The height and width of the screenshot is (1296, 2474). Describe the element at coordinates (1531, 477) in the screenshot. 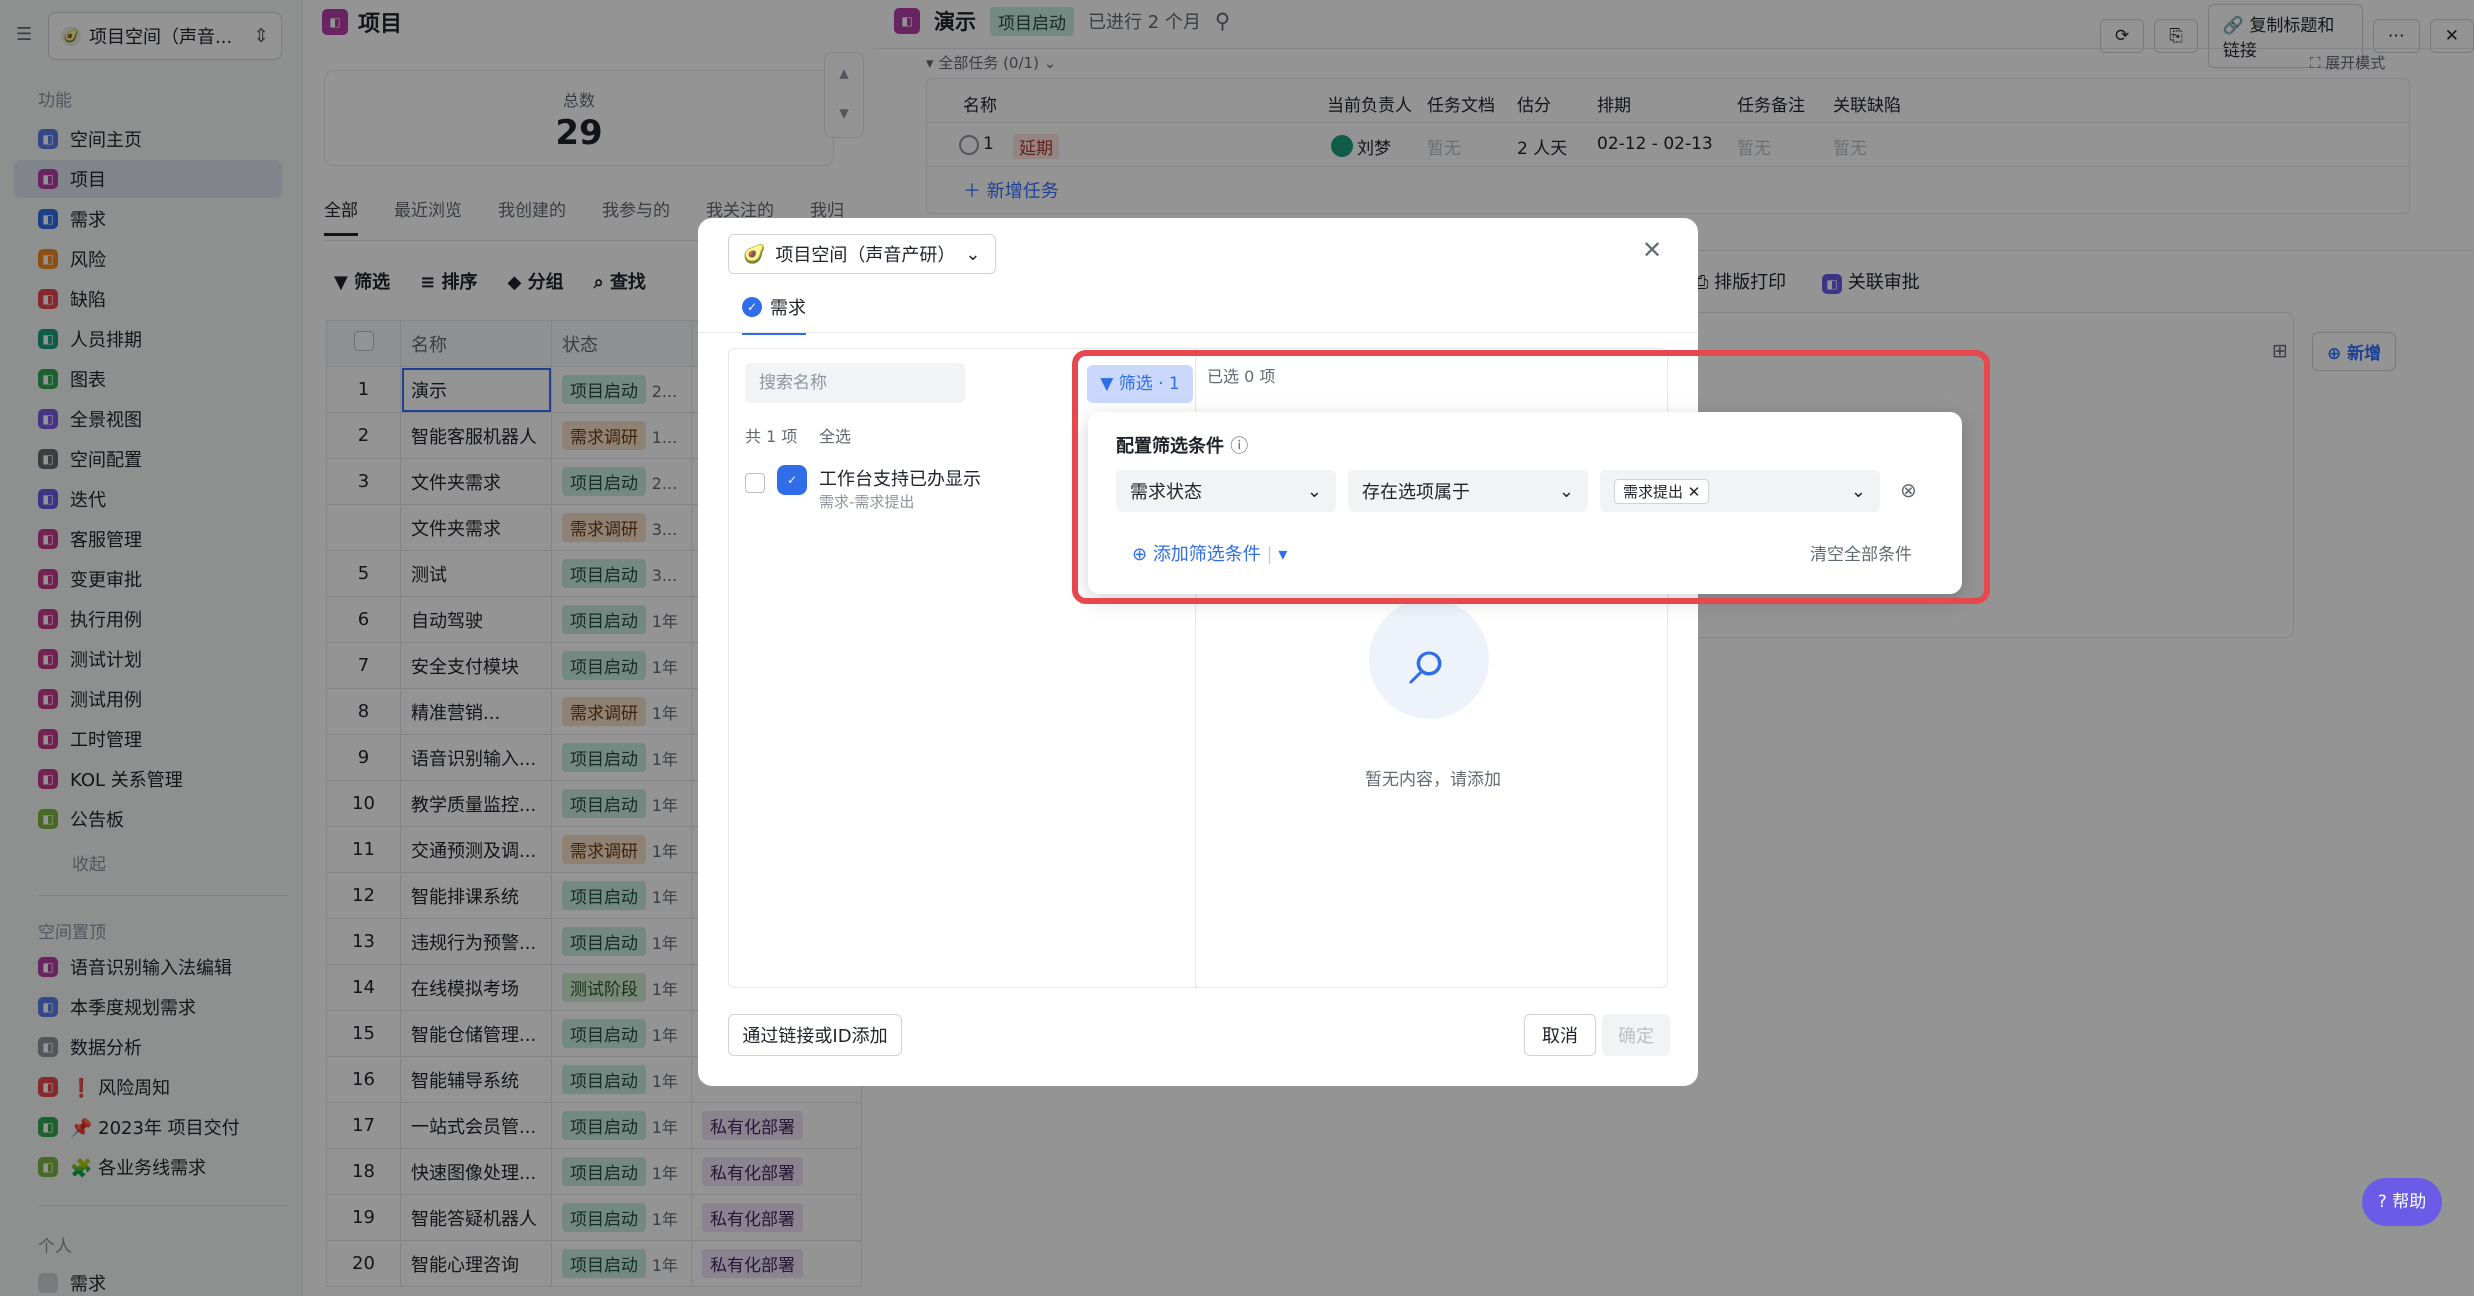

I see `highlight-box` at that location.